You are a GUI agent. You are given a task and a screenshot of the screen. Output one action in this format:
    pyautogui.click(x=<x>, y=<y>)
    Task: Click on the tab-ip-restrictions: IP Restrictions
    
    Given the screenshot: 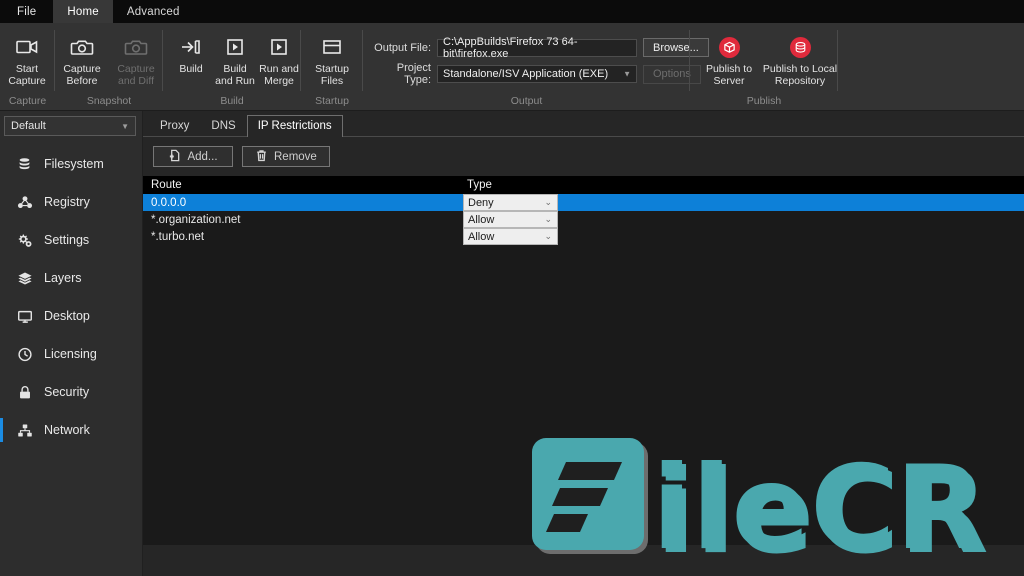 What is the action you would take?
    pyautogui.click(x=294, y=126)
    